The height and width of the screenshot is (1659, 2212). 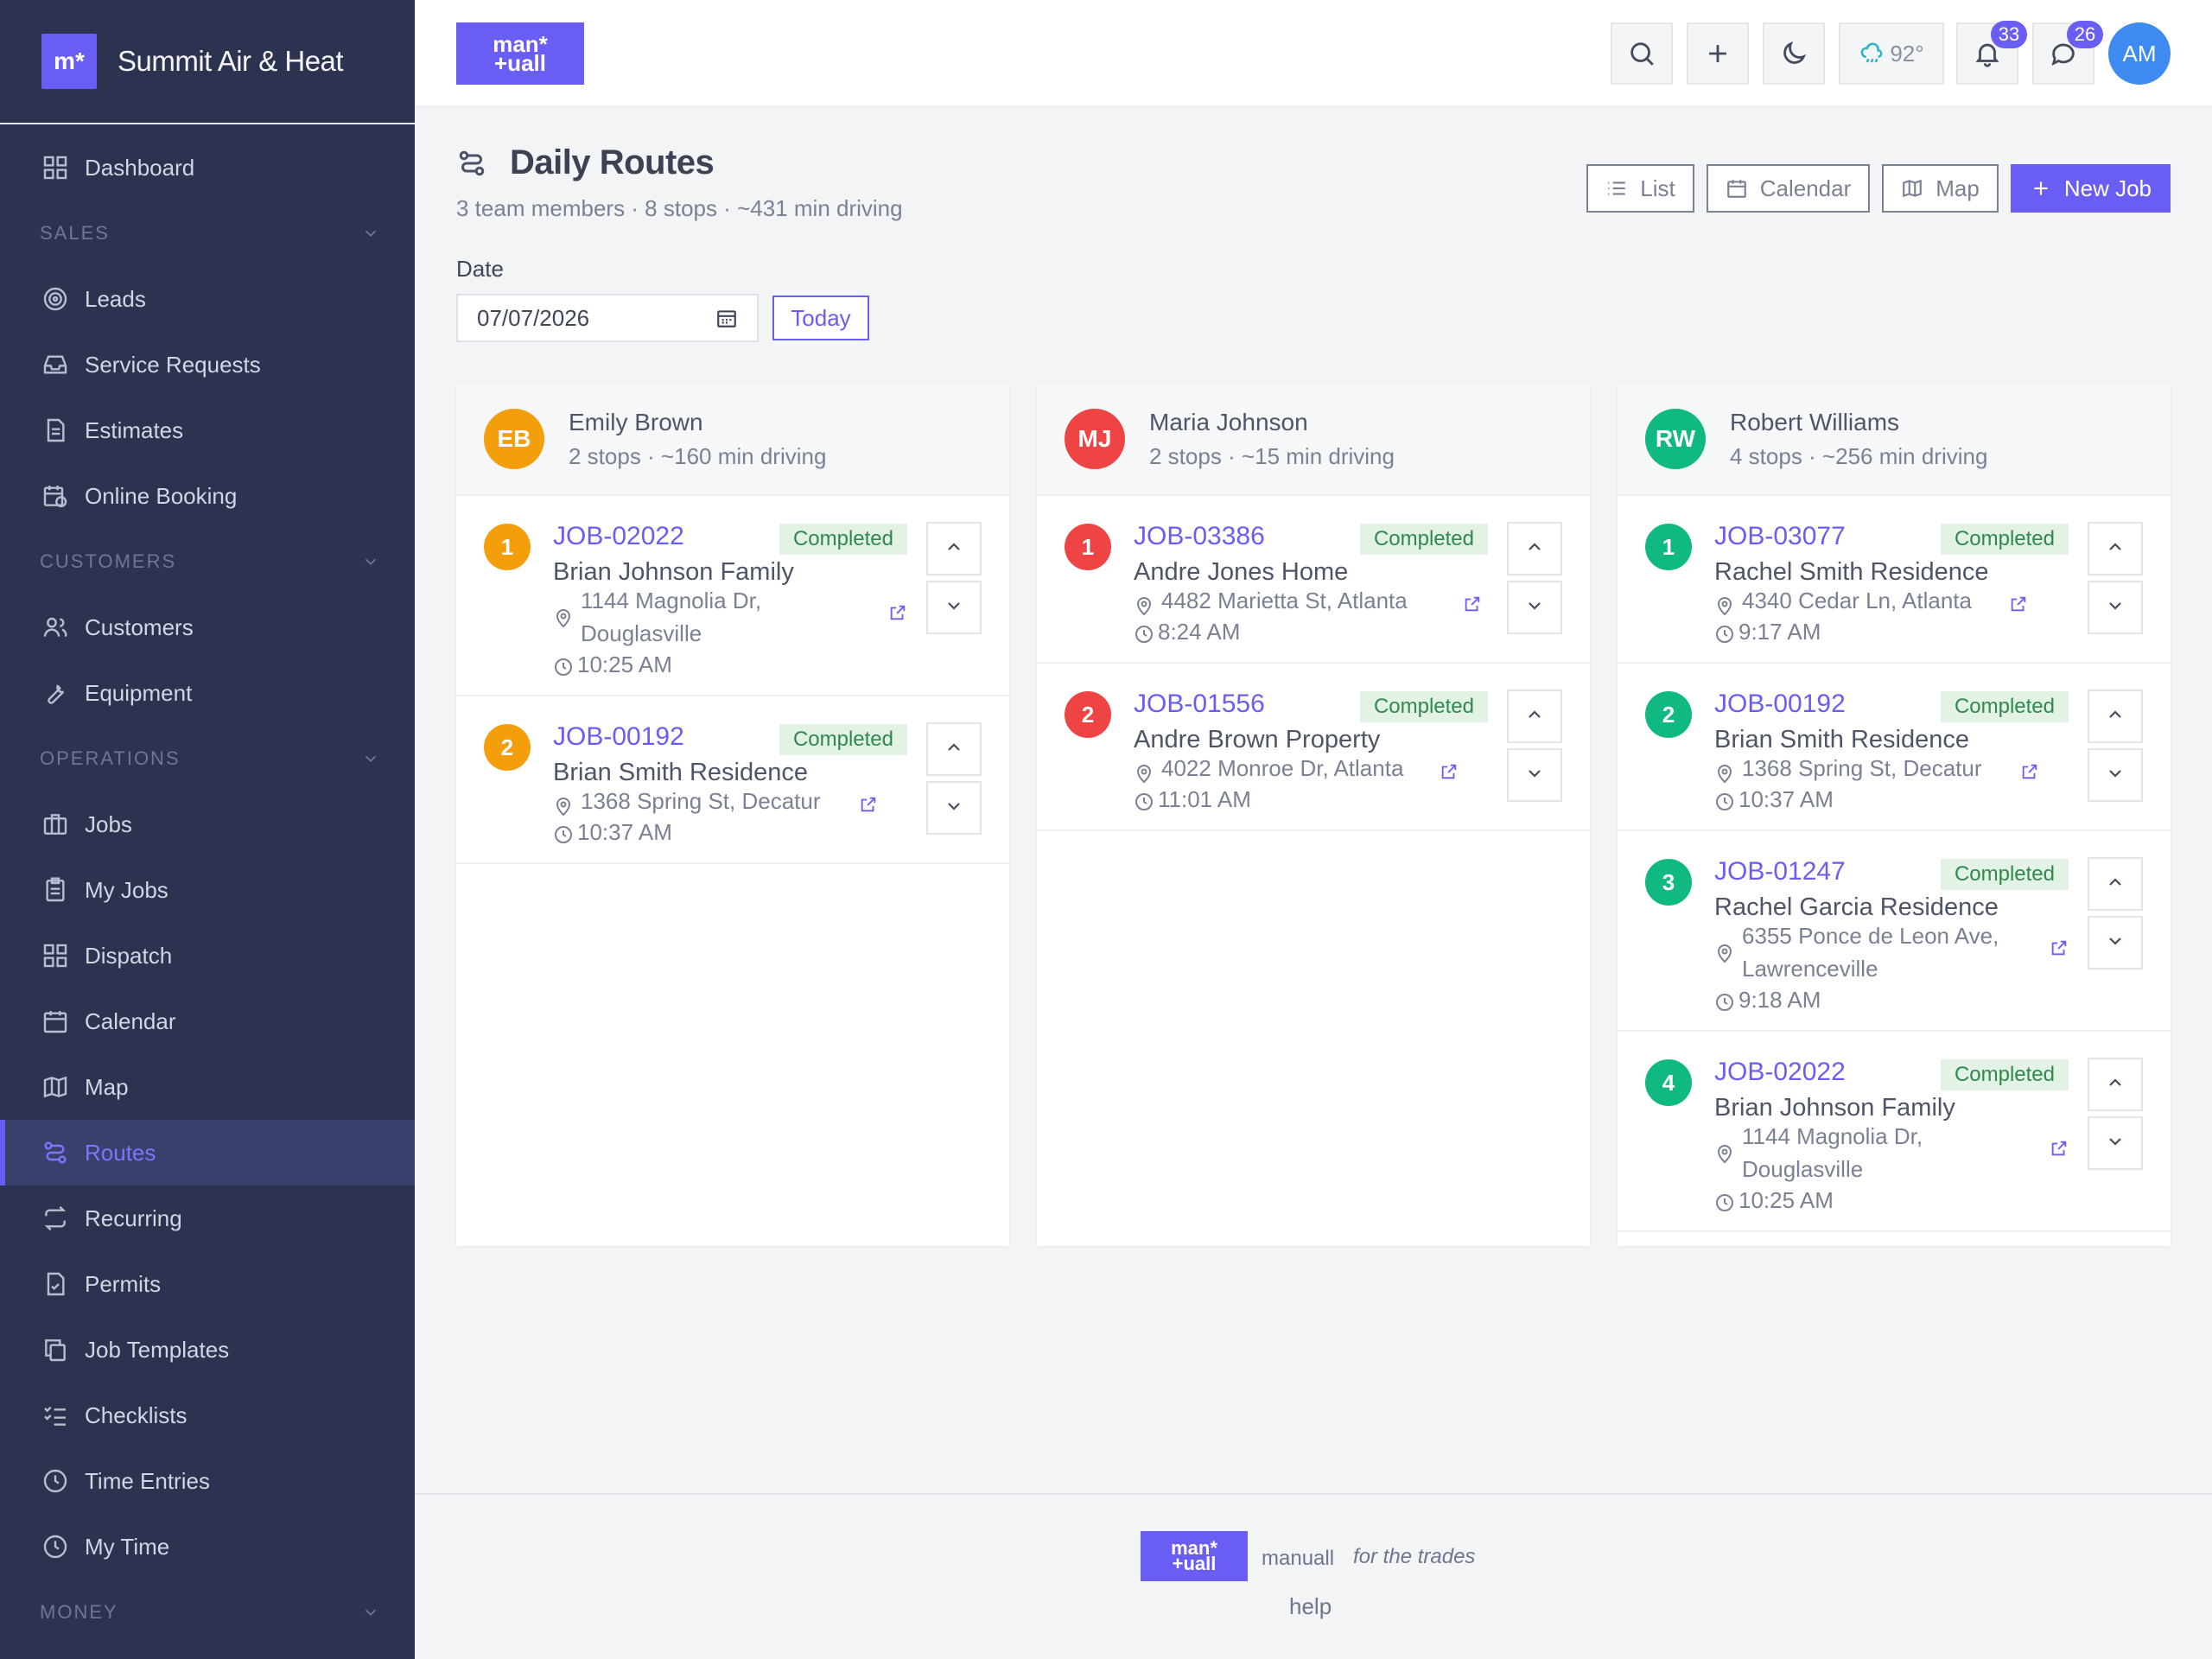 I want to click on technician-meta: 4 stops · ~256 min driving, so click(x=1859, y=455).